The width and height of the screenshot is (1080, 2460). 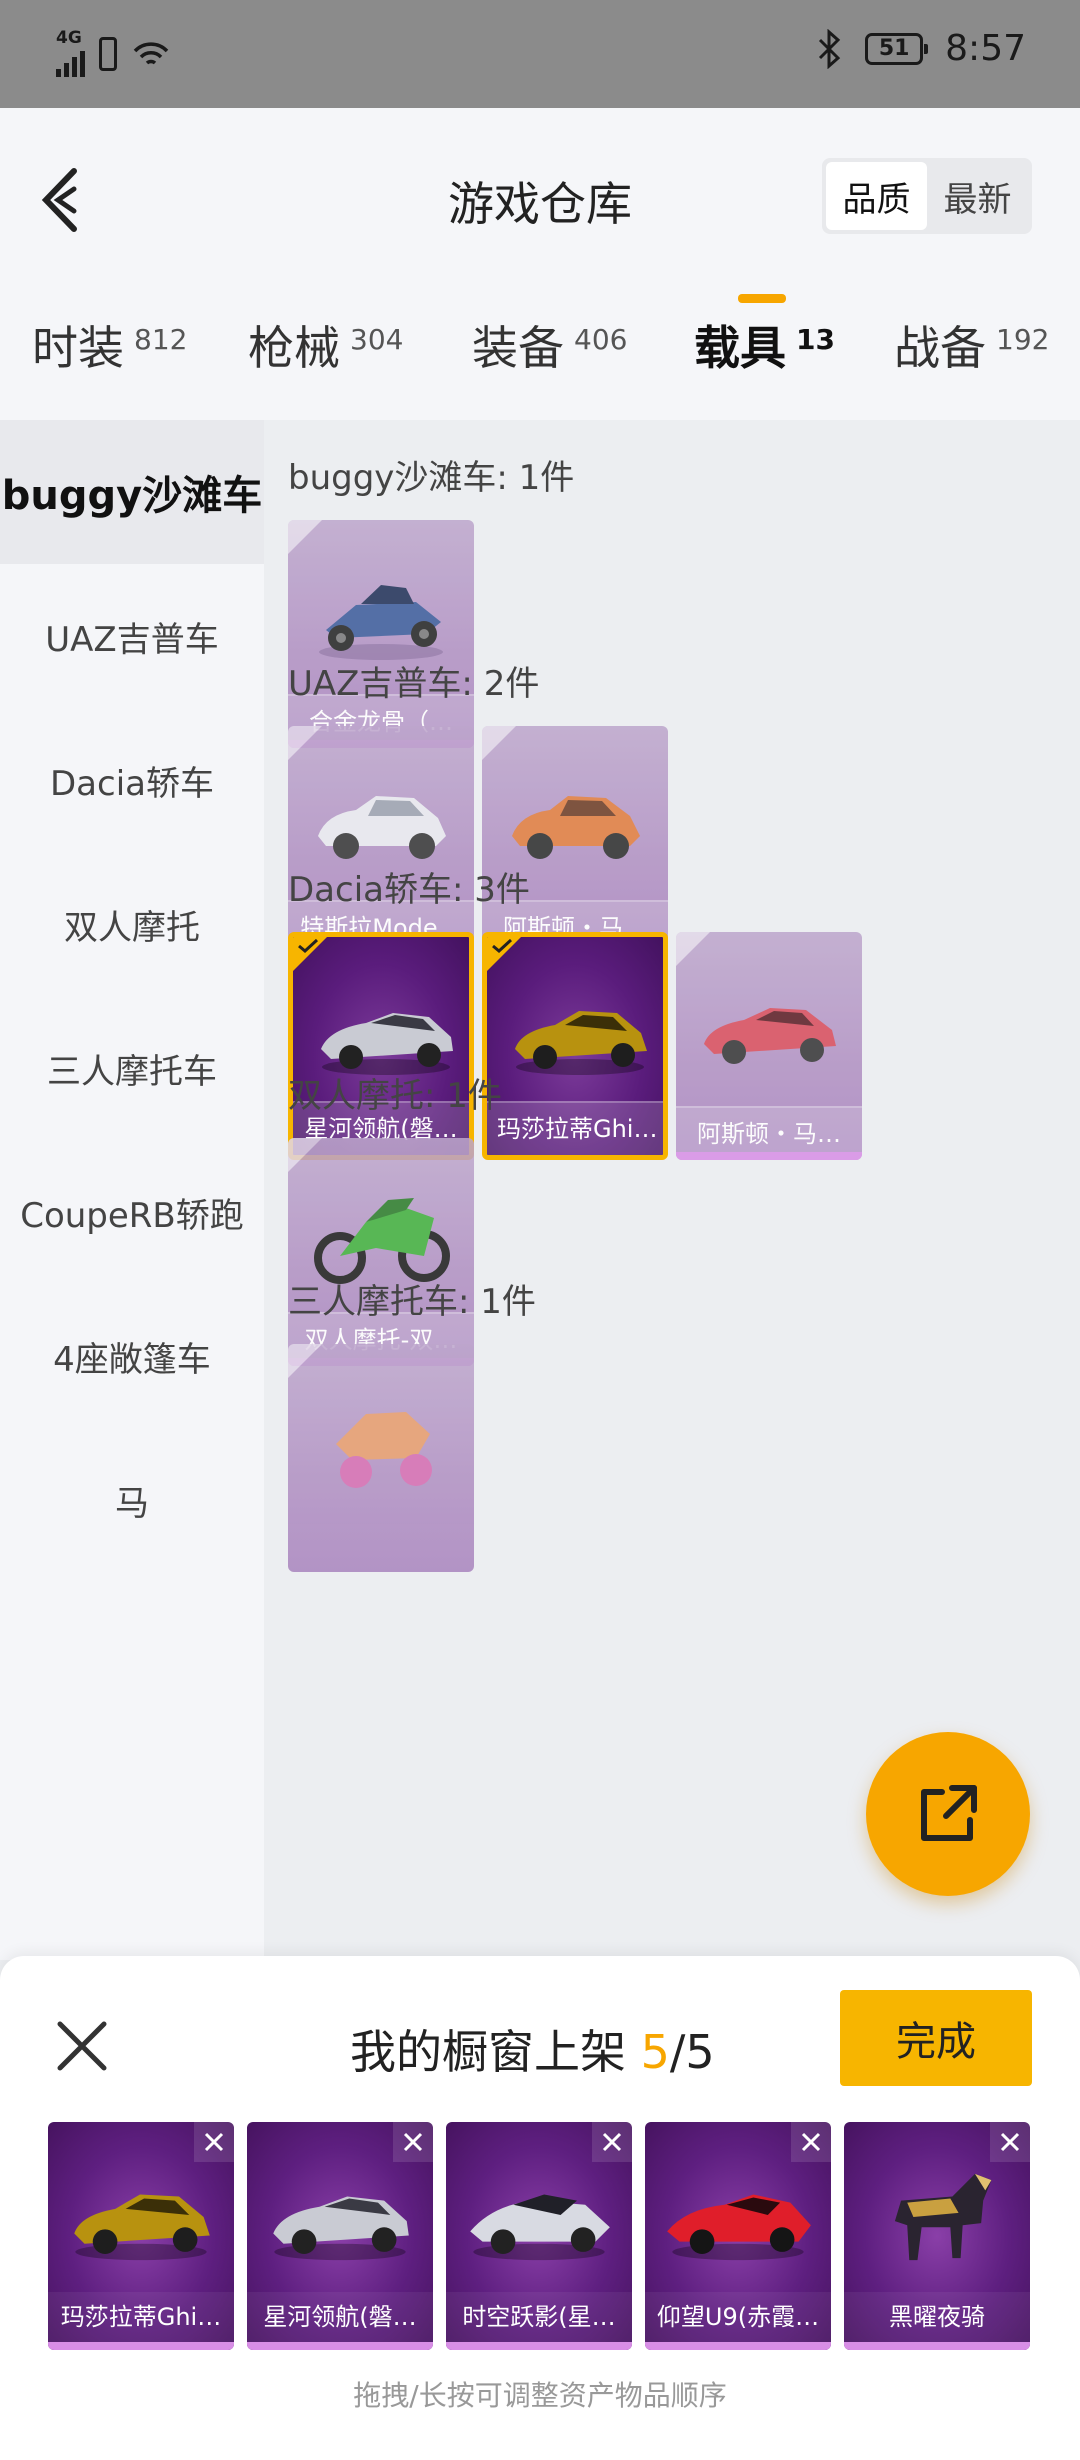 I want to click on sidebar-item-uaz: UAZ吉普车, so click(x=132, y=636).